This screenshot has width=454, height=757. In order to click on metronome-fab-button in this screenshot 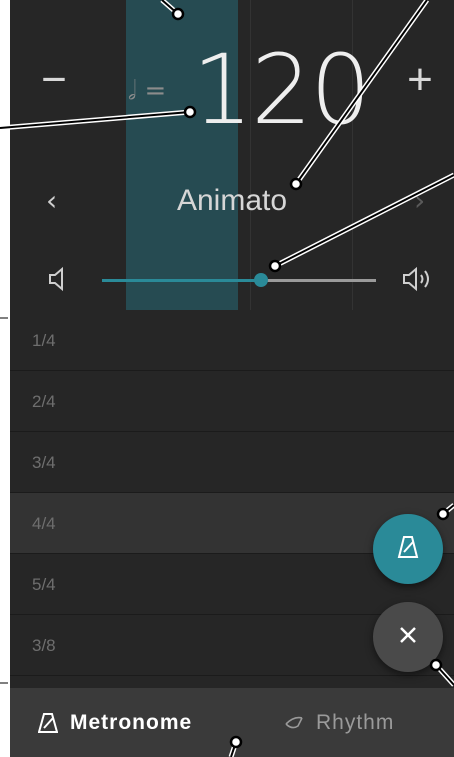, I will do `click(408, 549)`.